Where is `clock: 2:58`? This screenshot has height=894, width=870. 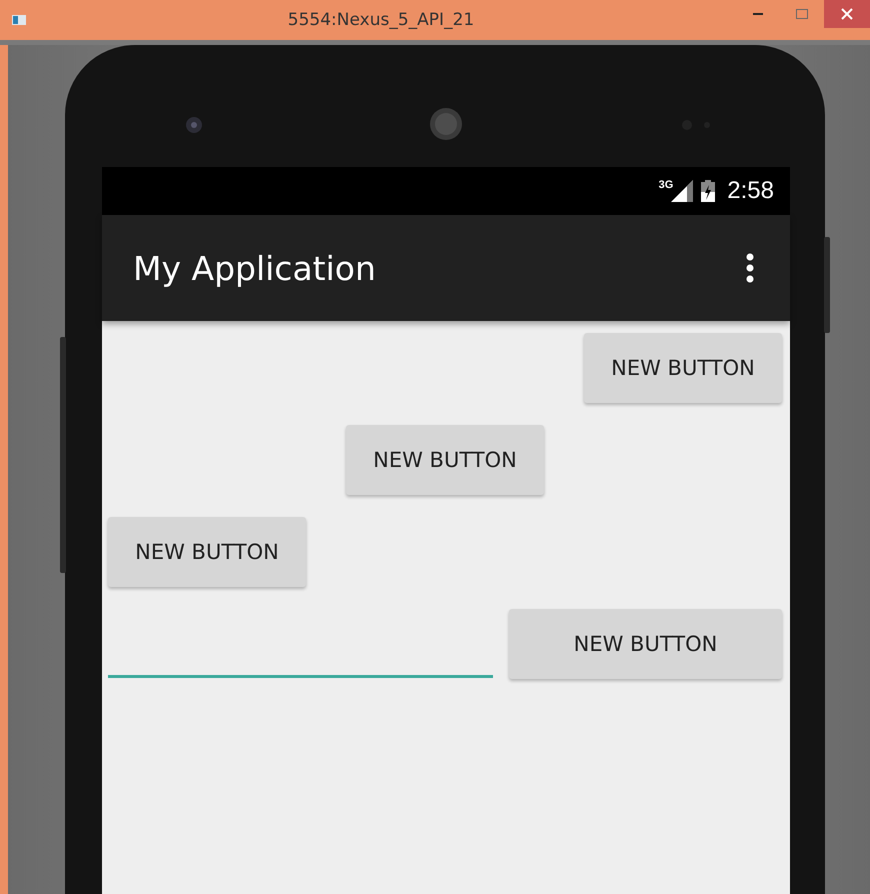
clock: 2:58 is located at coordinates (750, 191).